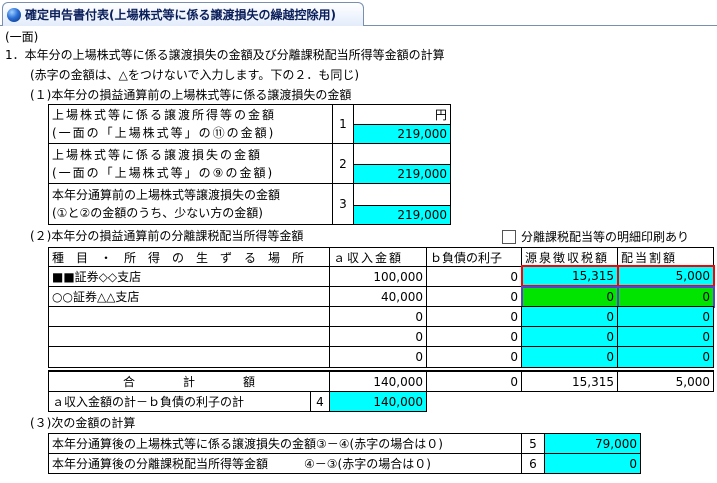  What do you see at coordinates (509, 236) in the screenshot?
I see `print-details-checkbox` at bounding box center [509, 236].